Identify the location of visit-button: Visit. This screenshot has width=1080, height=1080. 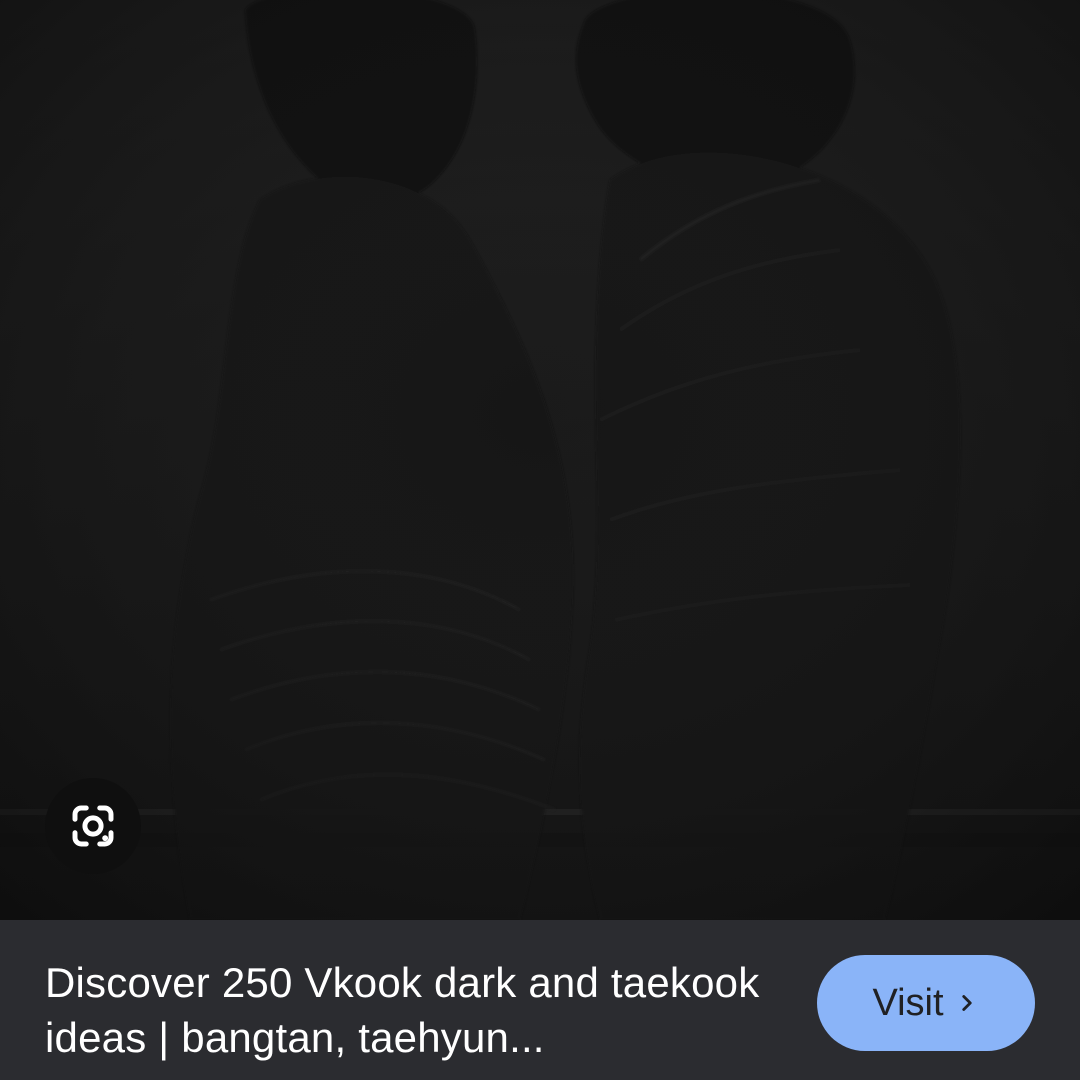
(926, 1003).